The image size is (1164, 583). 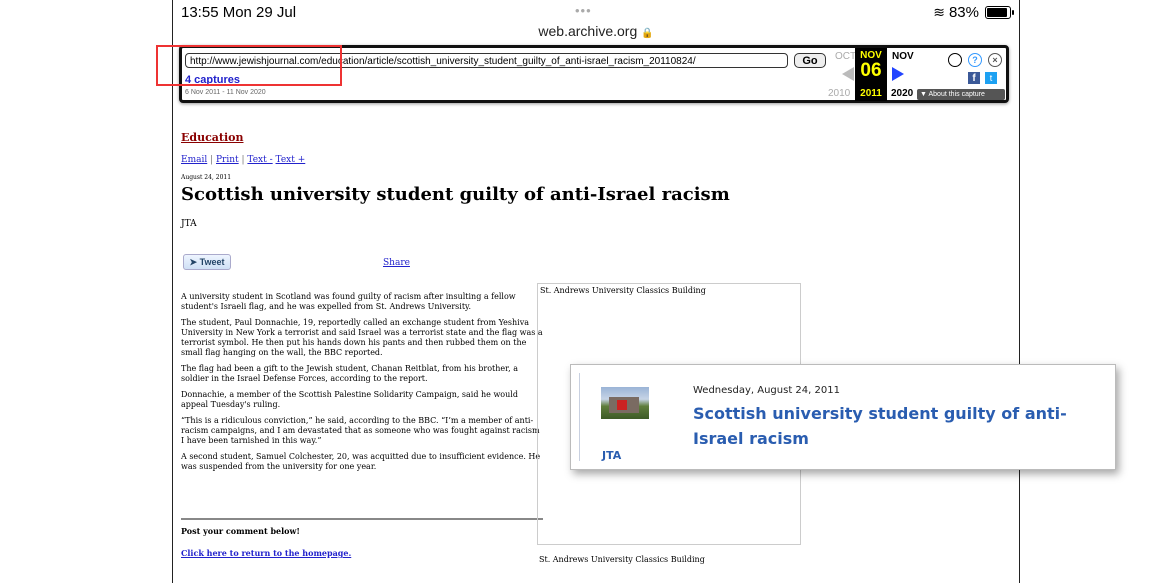 What do you see at coordinates (623, 290) in the screenshot?
I see `image-caption-top: St. Andrews University Classics Building` at bounding box center [623, 290].